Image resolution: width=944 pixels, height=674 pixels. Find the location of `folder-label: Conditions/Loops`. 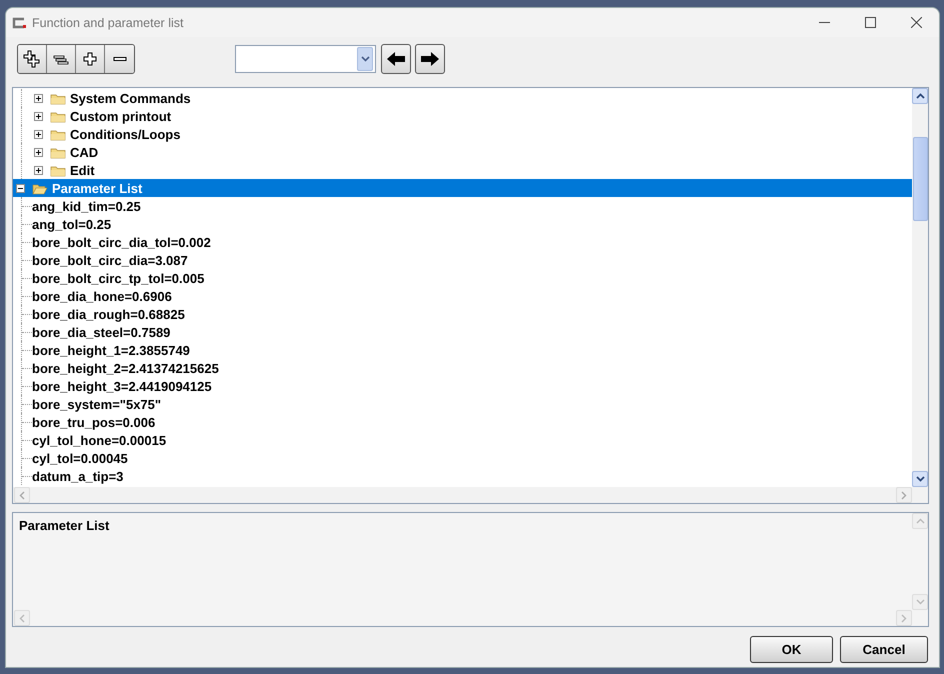

folder-label: Conditions/Loops is located at coordinates (125, 134).